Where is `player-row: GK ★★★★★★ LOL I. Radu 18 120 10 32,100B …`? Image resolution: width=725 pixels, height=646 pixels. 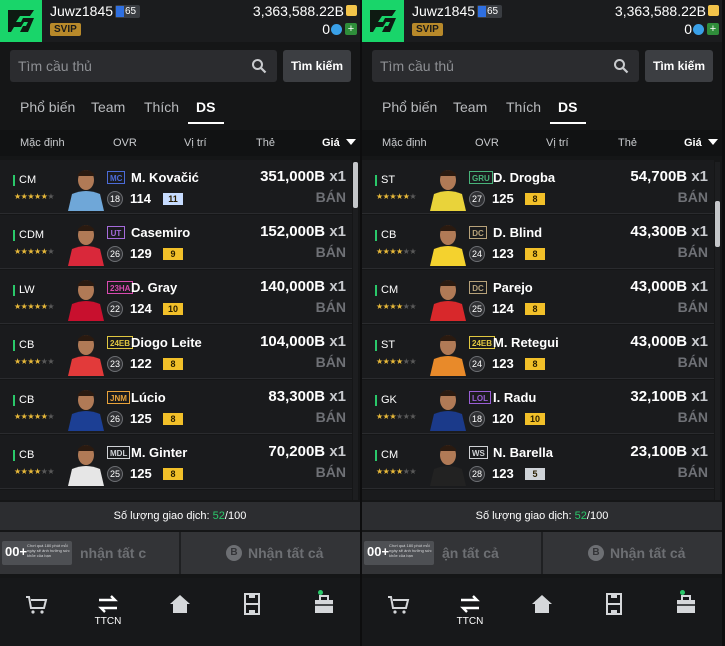 player-row: GK ★★★★★★ LOL I. Radu 18 120 10 32,100B … is located at coordinates (538, 407).